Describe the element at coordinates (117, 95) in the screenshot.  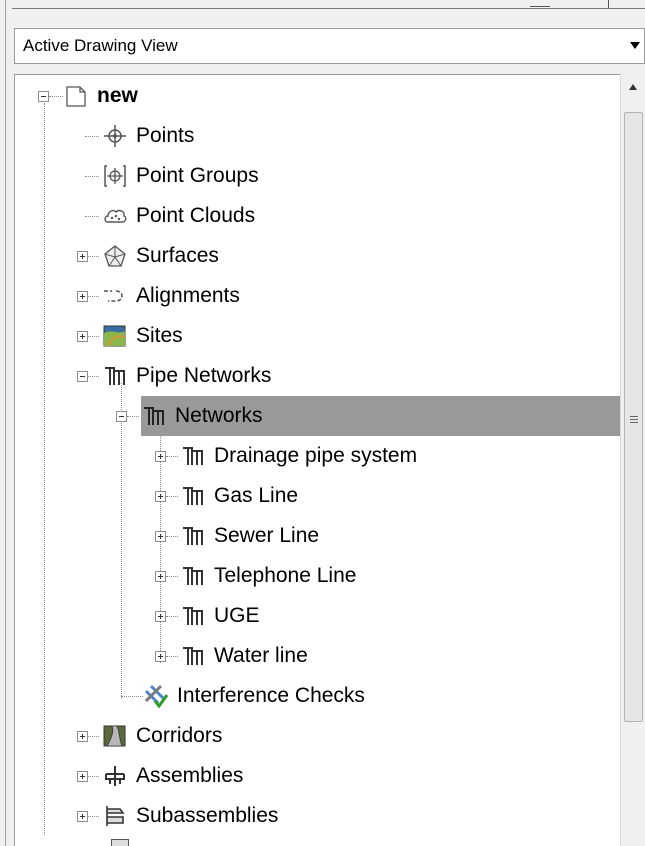
I see `tree-item-label: new` at that location.